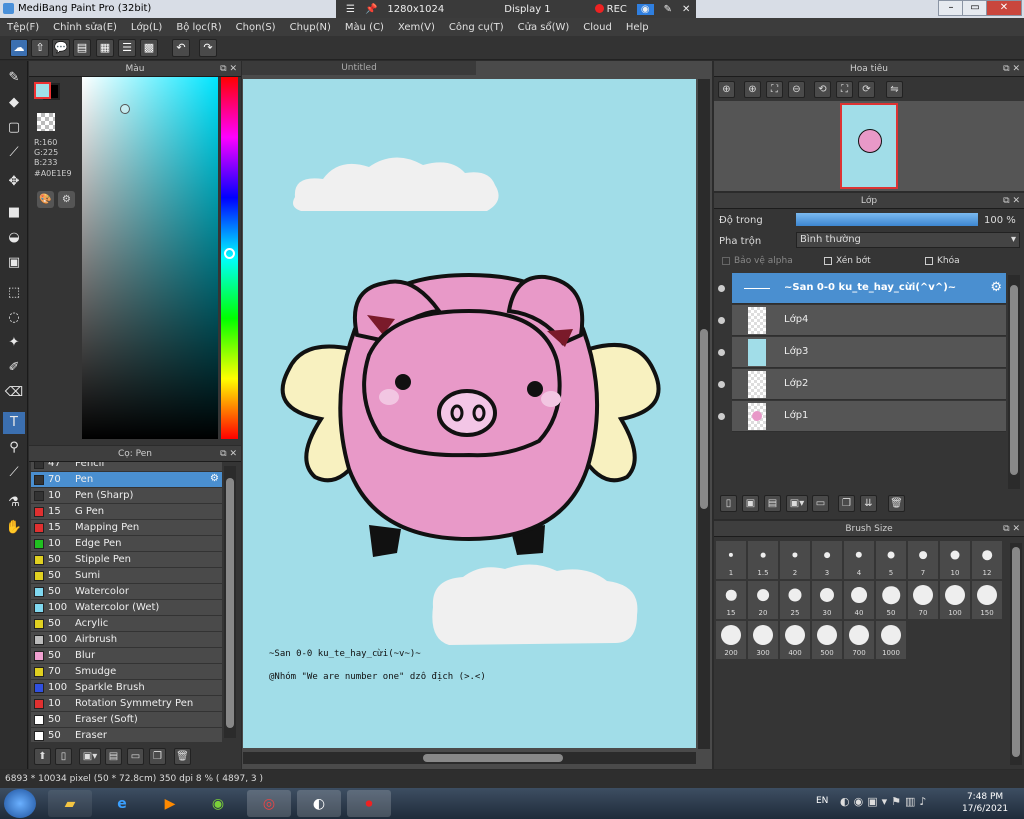  Describe the element at coordinates (763, 600) in the screenshot. I see `brush-size-option: 20` at that location.